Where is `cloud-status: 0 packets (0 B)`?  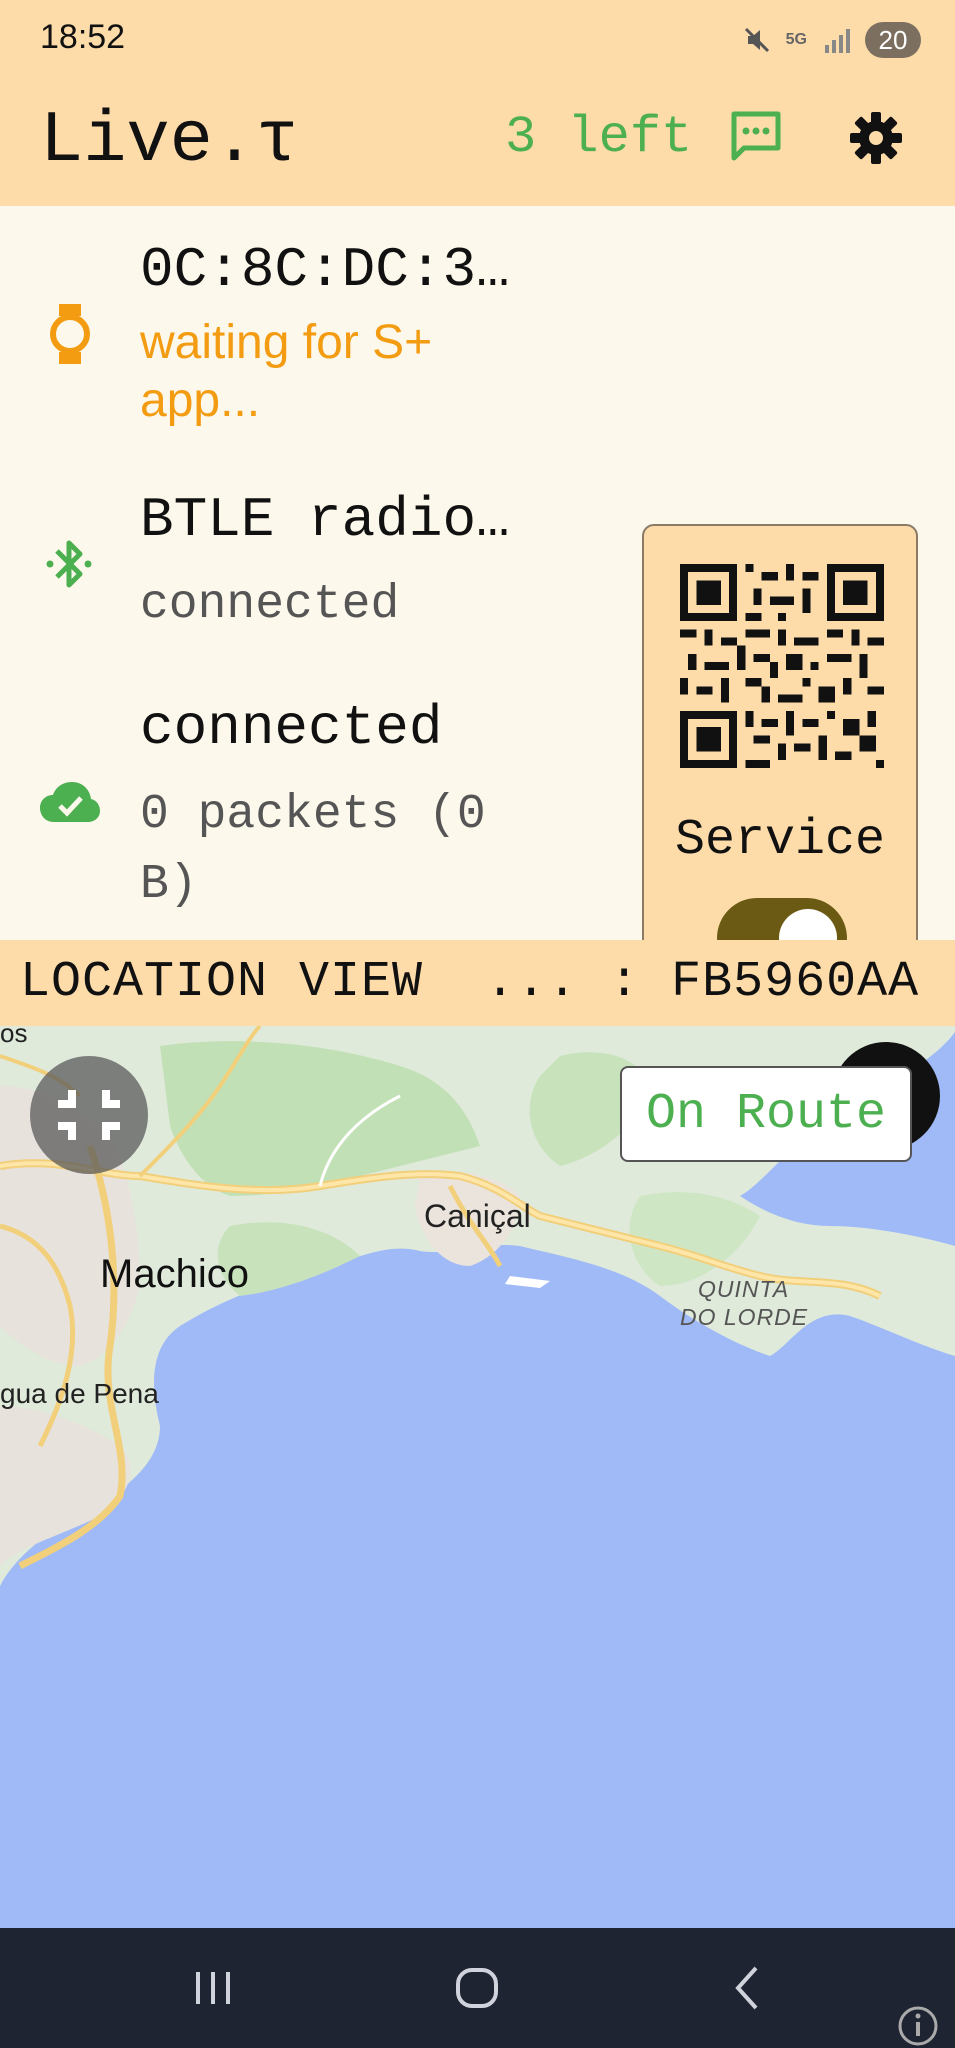
cloud-status: 0 packets (0 B) is located at coordinates (313, 850).